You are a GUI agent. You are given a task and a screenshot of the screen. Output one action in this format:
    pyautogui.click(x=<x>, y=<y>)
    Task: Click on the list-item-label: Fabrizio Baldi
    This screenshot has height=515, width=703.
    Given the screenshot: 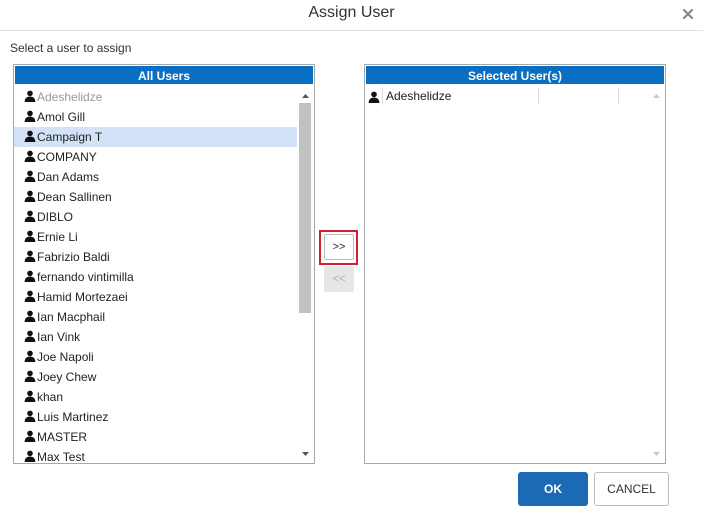 What is the action you would take?
    pyautogui.click(x=73, y=257)
    